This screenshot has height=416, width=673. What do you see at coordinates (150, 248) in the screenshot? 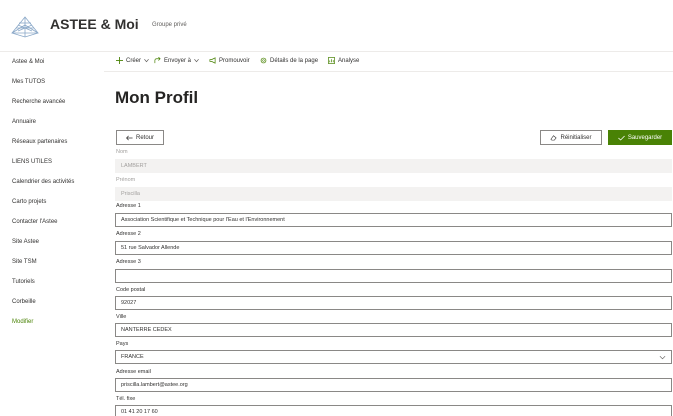
I see `adresse2-value: 51 rue Salvador Allende` at bounding box center [150, 248].